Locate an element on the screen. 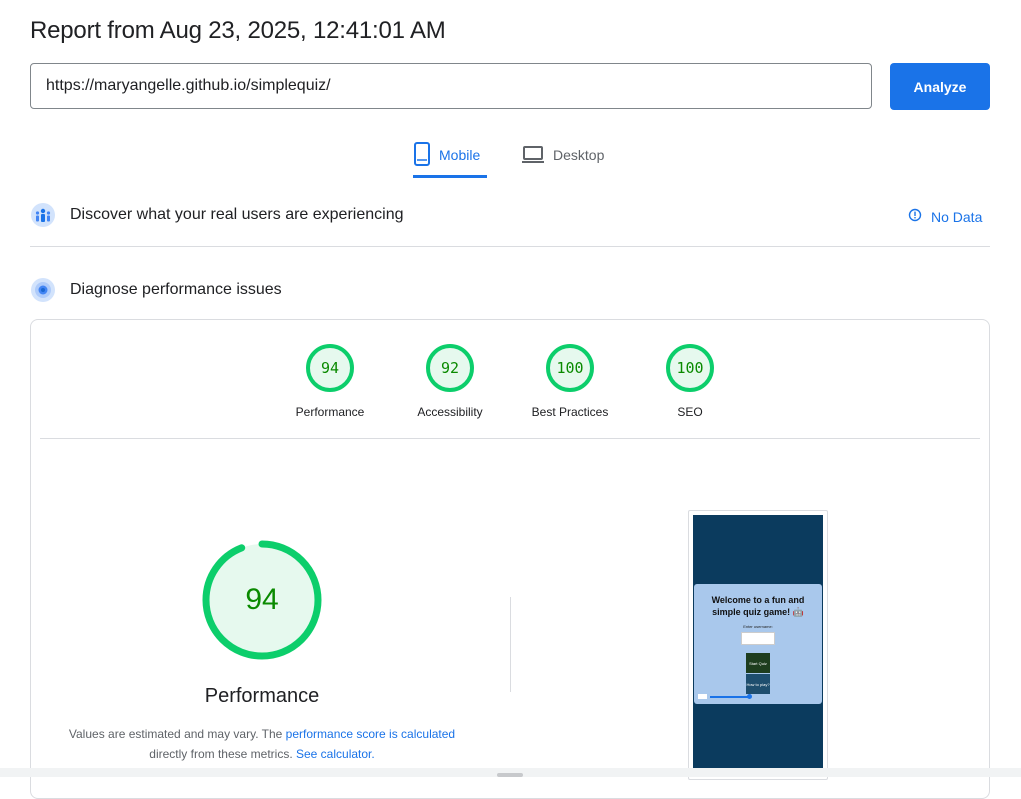 The width and height of the screenshot is (1021, 799). no-data-link: No Data is located at coordinates (945, 216).